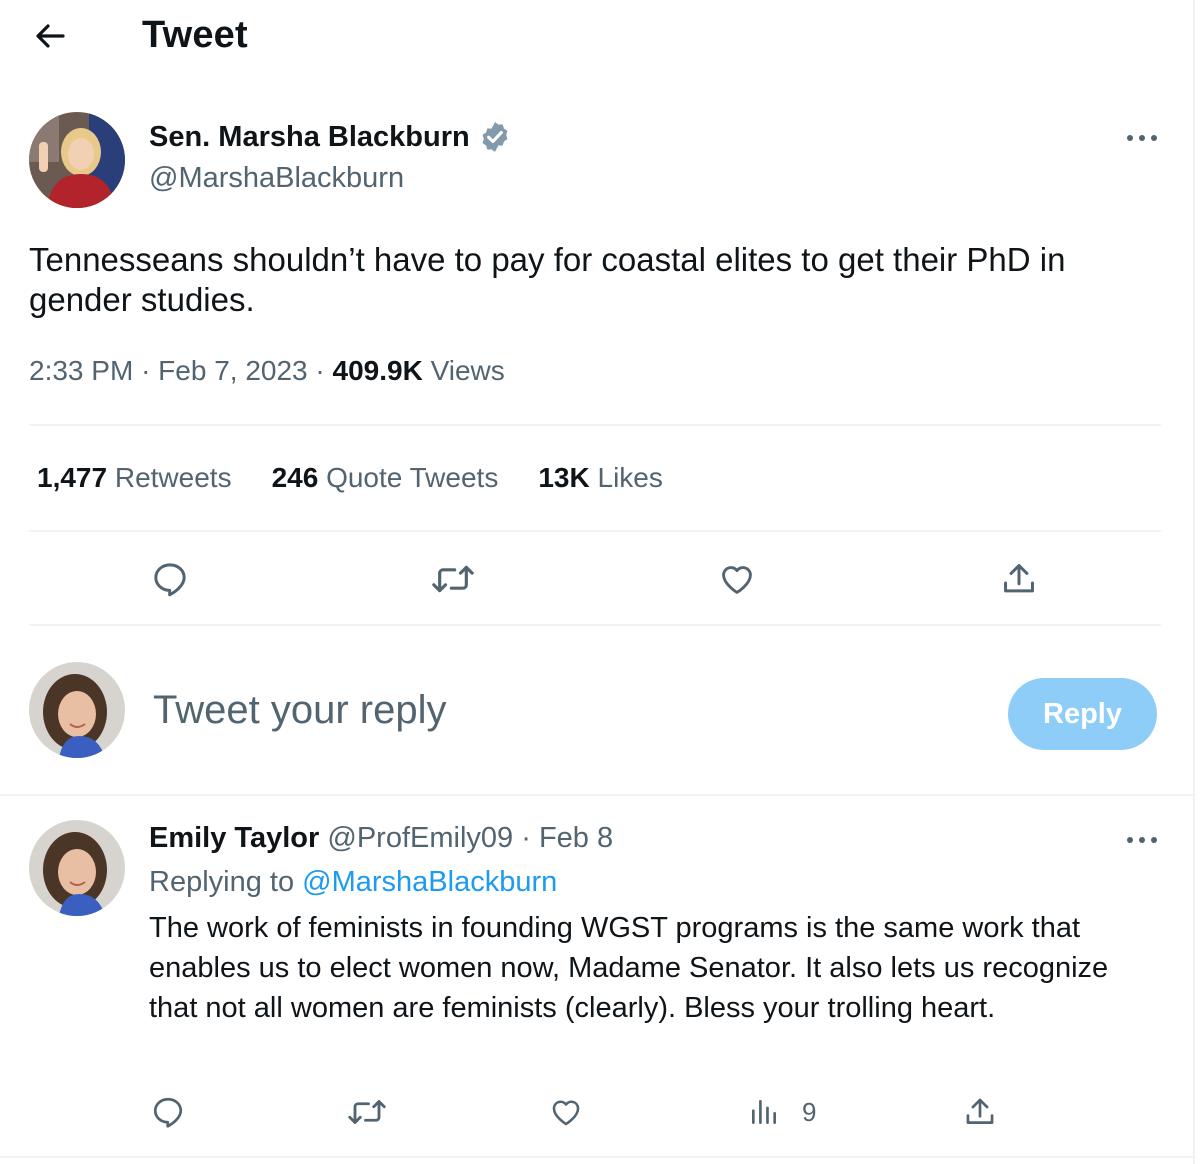 This screenshot has height=1164, width=1202. I want to click on tweet-time: 2:33 PM, so click(81, 370).